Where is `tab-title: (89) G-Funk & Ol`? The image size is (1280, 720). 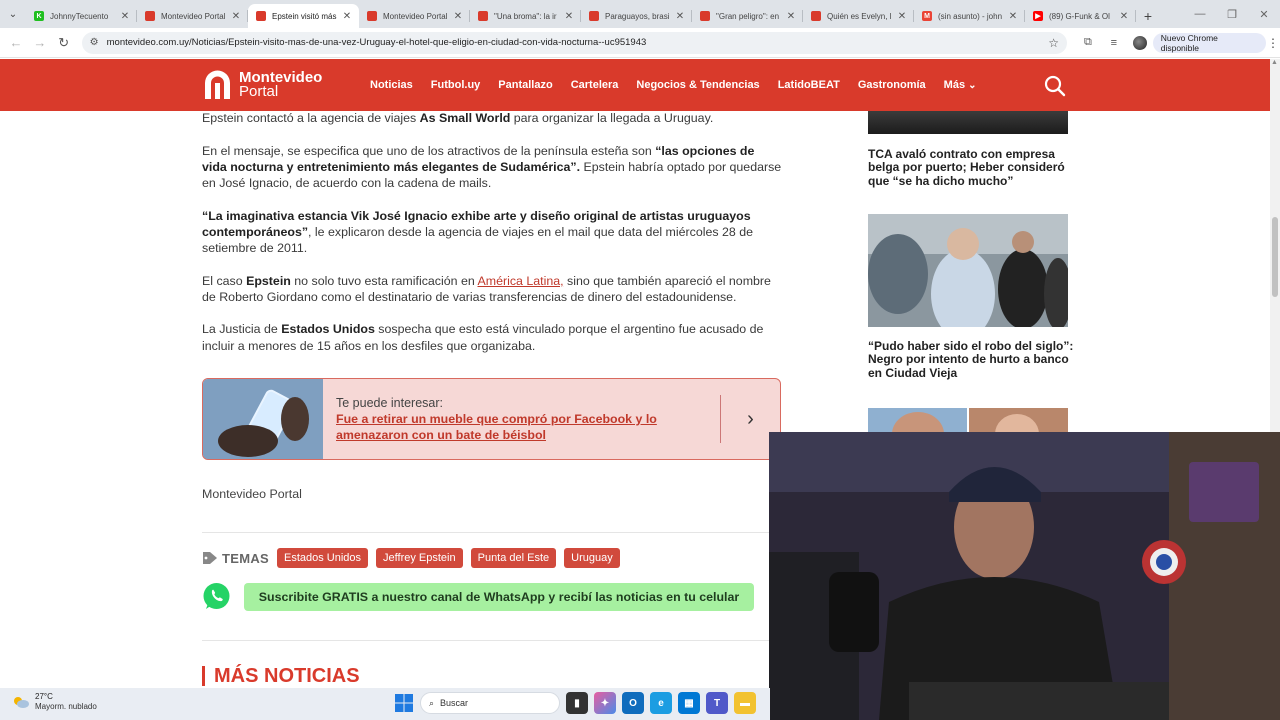 tab-title: (89) G-Funk & Ol is located at coordinates (1079, 16).